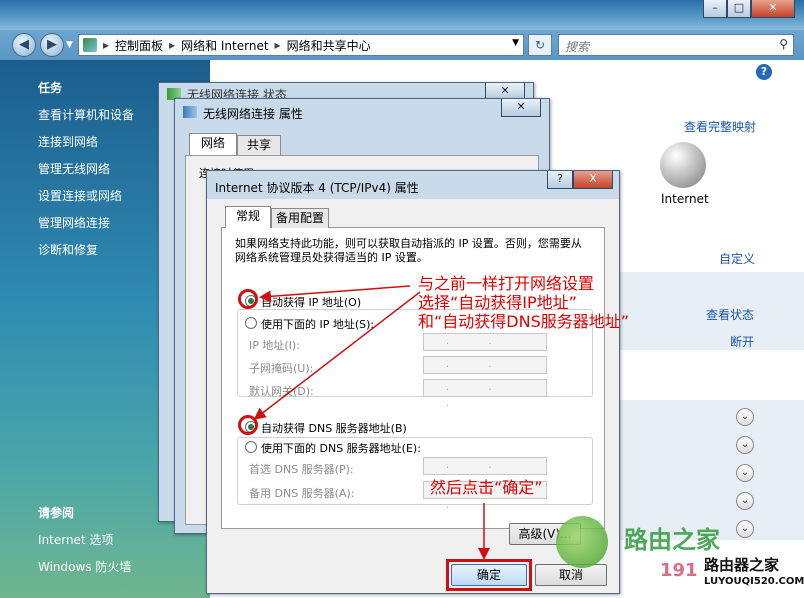 The image size is (804, 598). I want to click on arrow-to-auto-dns, so click(337, 355).